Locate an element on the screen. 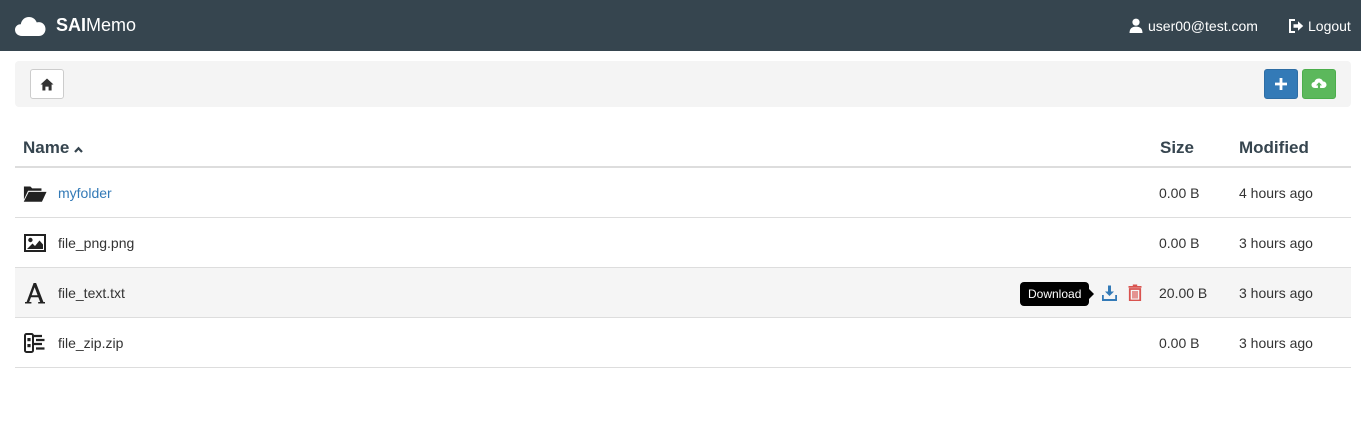  table-row: file_png.png 0.00 B 3 hours ago is located at coordinates (683, 243).